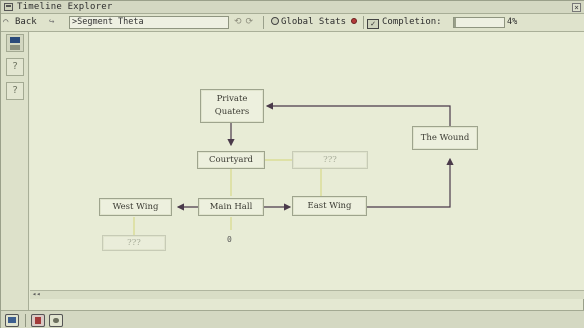 Image resolution: width=584 pixels, height=328 pixels. I want to click on completion-label: Completion:, so click(412, 22).